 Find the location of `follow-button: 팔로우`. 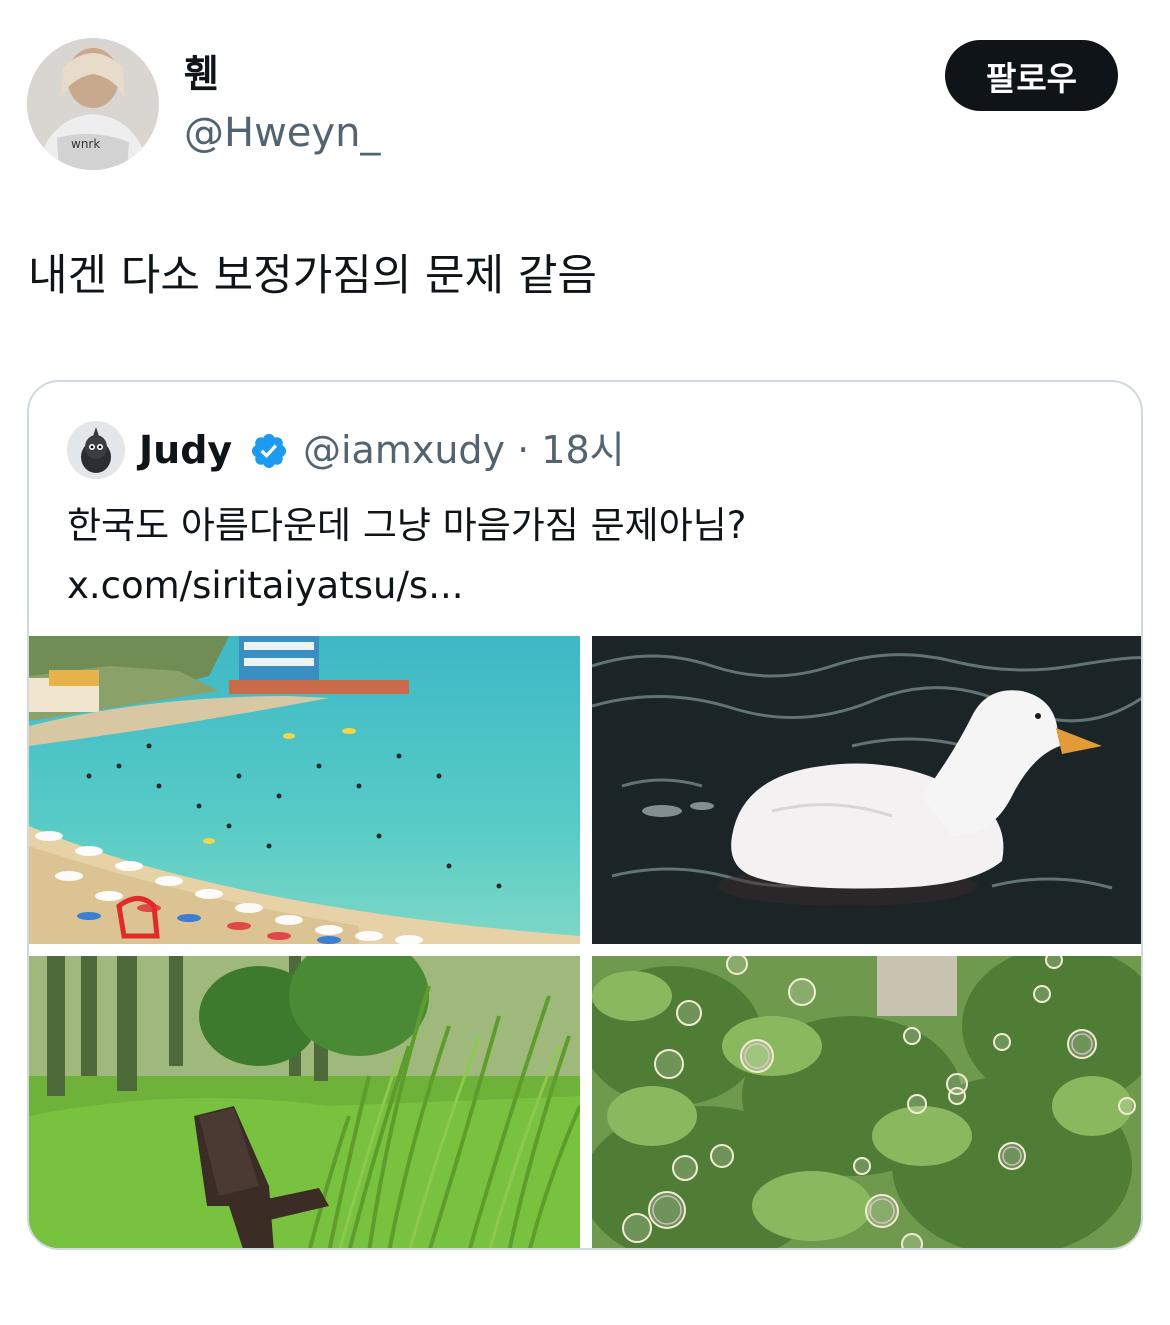

follow-button: 팔로우 is located at coordinates (1031, 75).